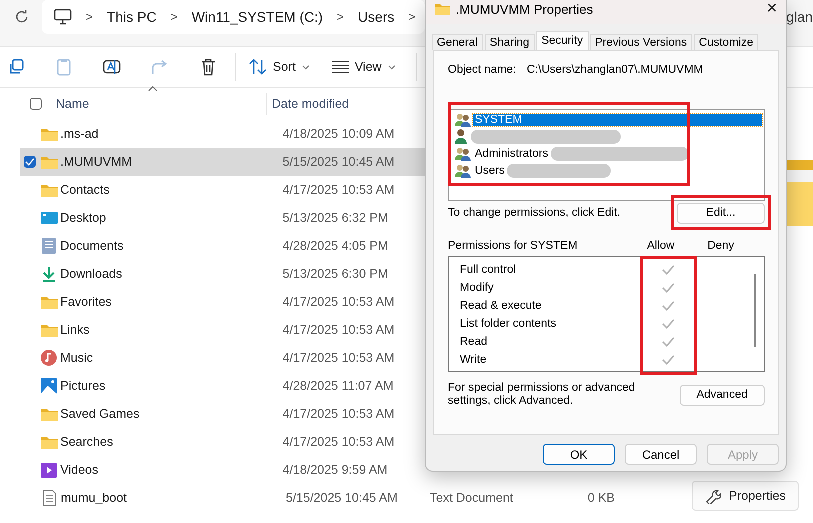 The height and width of the screenshot is (523, 813). Describe the element at coordinates (726, 42) in the screenshot. I see `dialog-tab: Customize` at that location.